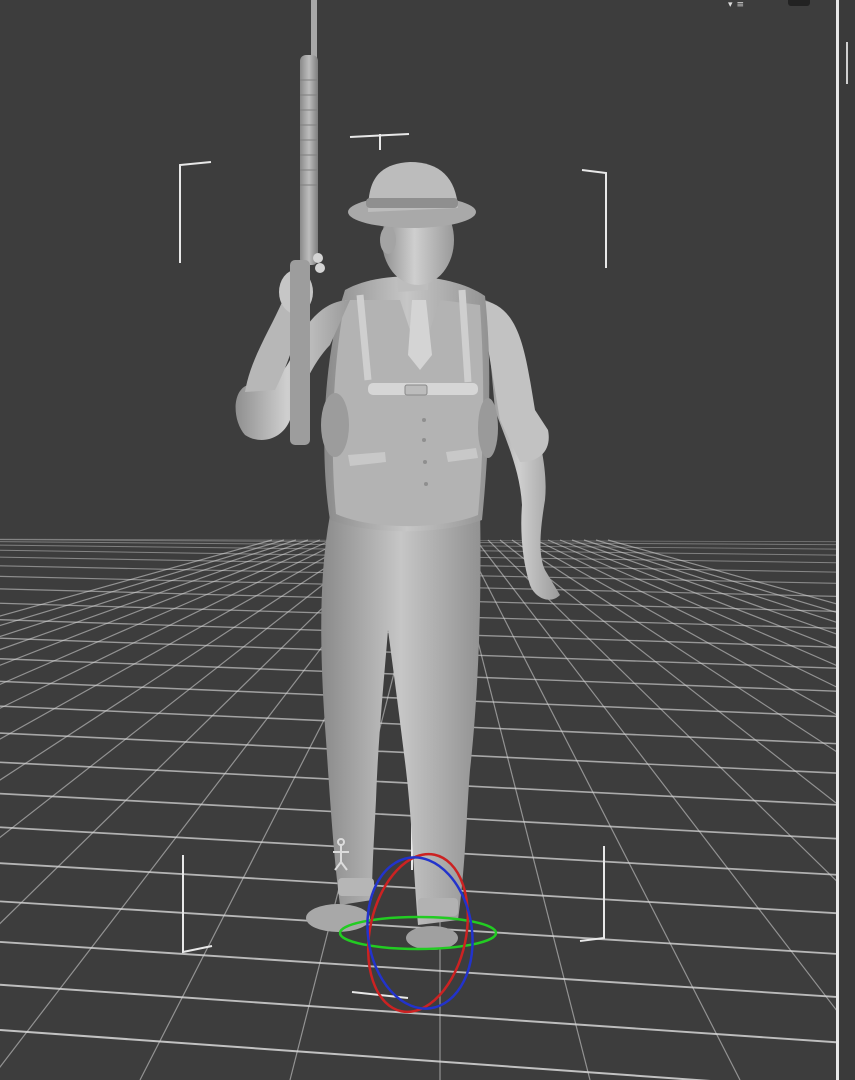 This screenshot has height=1080, width=855. I want to click on panel-splitter-handle, so click(847, 63).